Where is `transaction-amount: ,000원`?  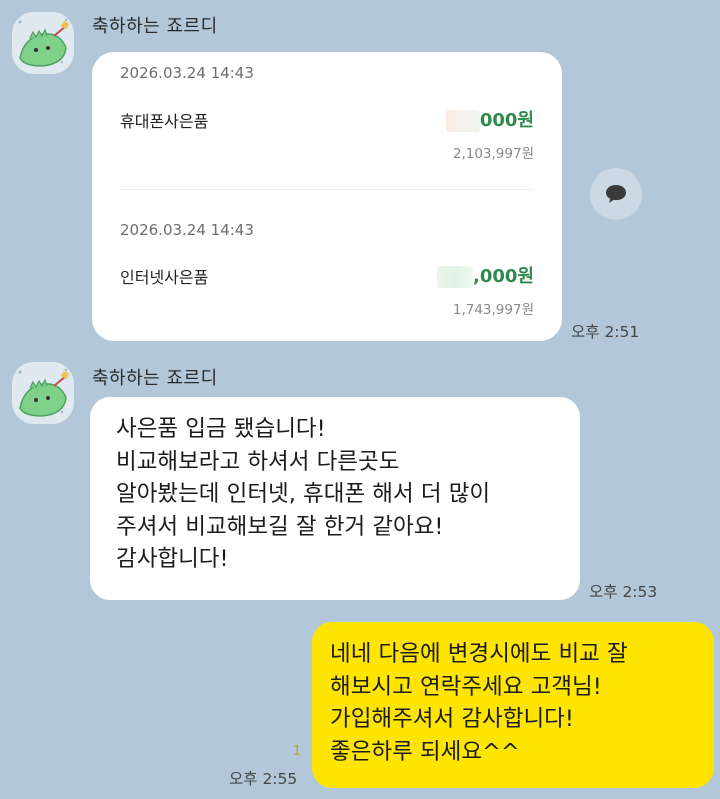 transaction-amount: ,000원 is located at coordinates (485, 275).